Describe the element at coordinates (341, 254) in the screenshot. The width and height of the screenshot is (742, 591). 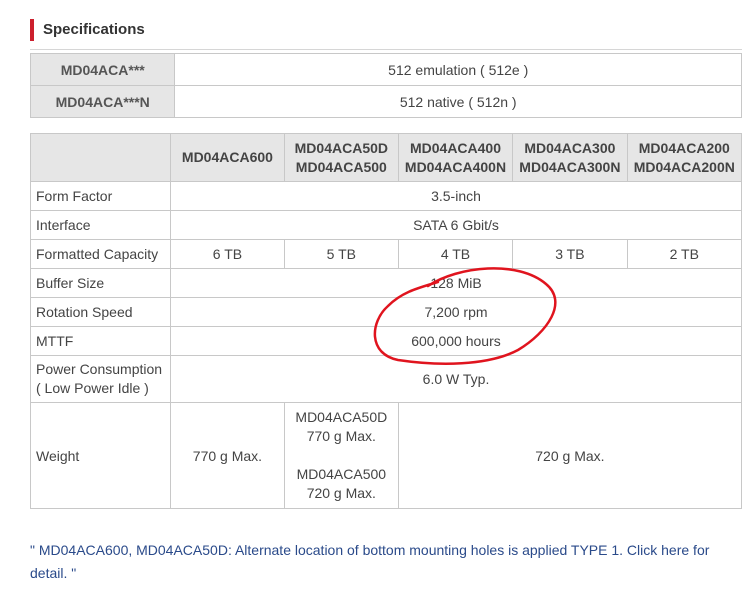
I see `capacity-value: 5 TB` at that location.